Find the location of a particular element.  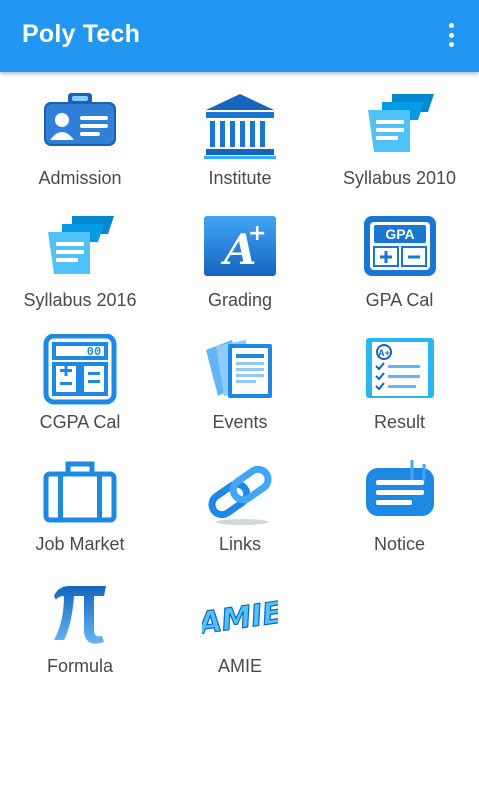

menu-item-syllabus-2010: Syllabus 2010 is located at coordinates (399, 145).